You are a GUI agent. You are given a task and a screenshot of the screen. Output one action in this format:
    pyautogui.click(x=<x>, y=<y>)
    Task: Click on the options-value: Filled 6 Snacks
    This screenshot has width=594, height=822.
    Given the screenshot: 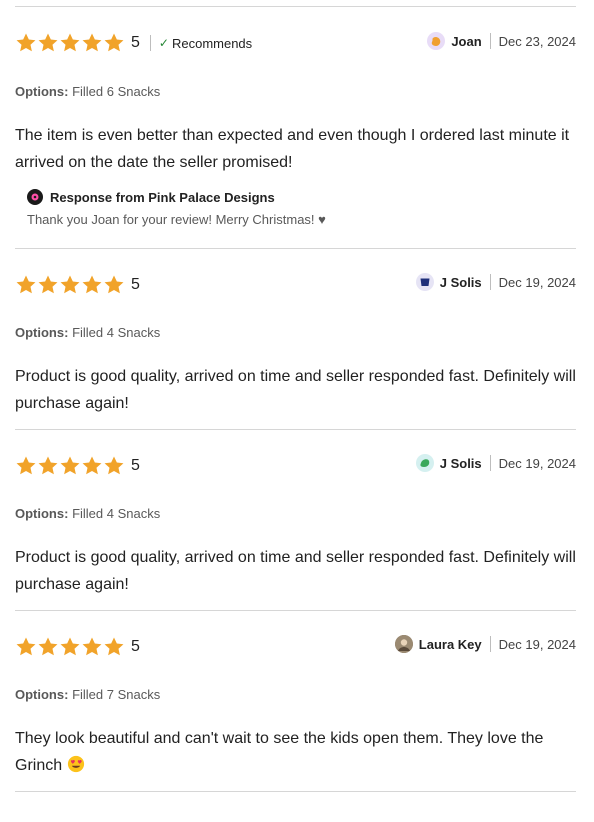 What is the action you would take?
    pyautogui.click(x=116, y=91)
    